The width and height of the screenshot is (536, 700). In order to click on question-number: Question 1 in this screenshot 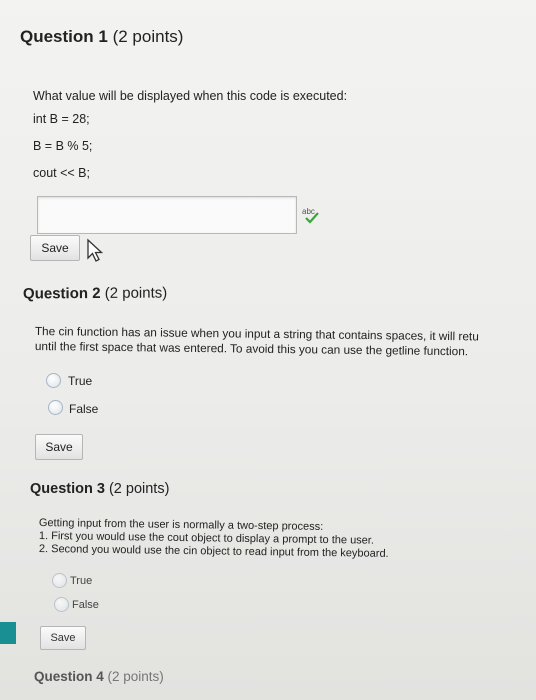, I will do `click(64, 36)`.